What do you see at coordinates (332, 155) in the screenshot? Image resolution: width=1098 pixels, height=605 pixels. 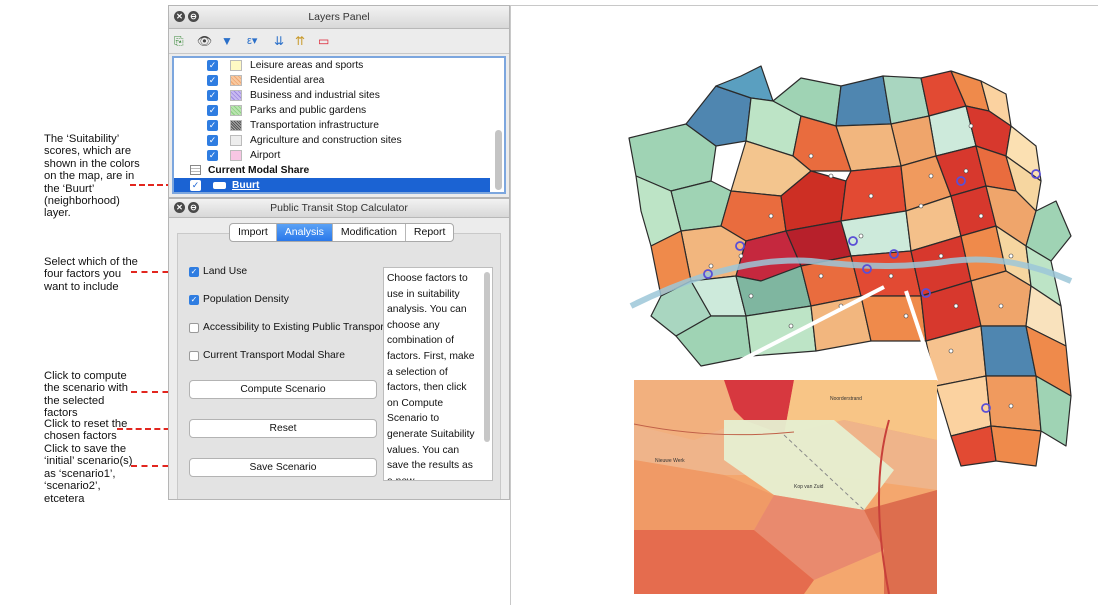 I see `layer-row: ✓ Airport` at bounding box center [332, 155].